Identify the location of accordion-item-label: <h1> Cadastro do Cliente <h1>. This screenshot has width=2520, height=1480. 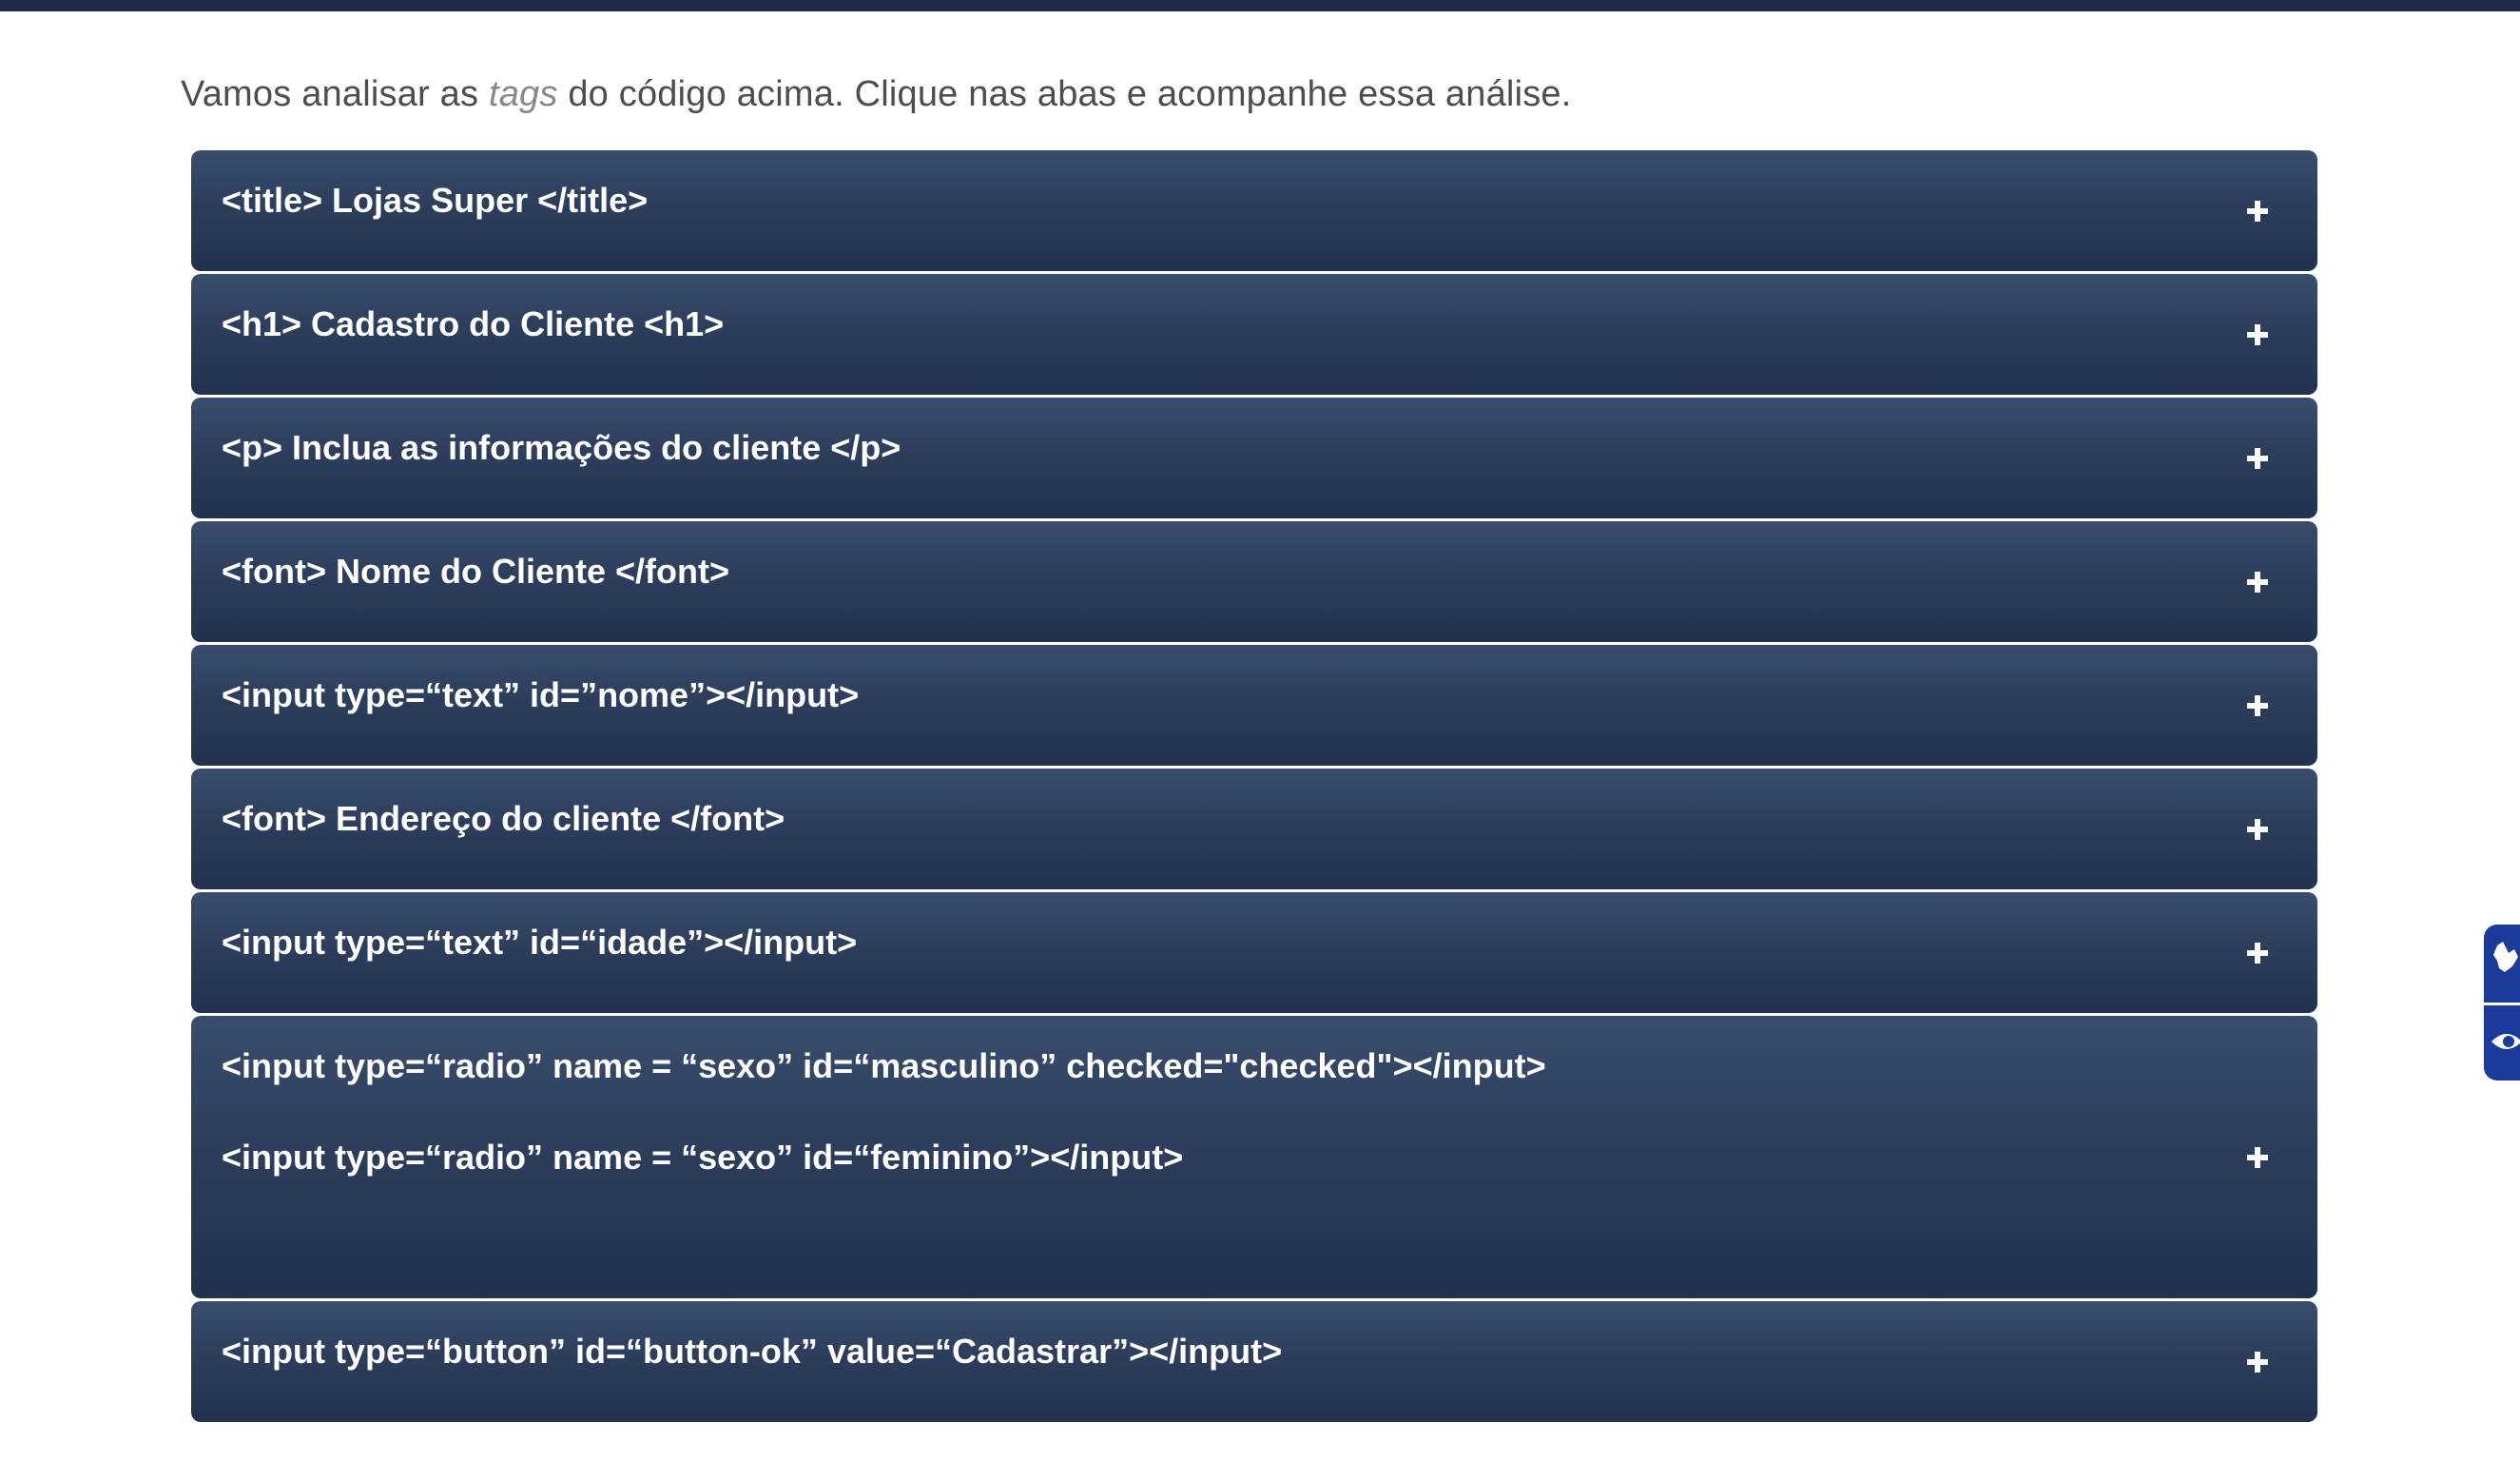
(474, 323).